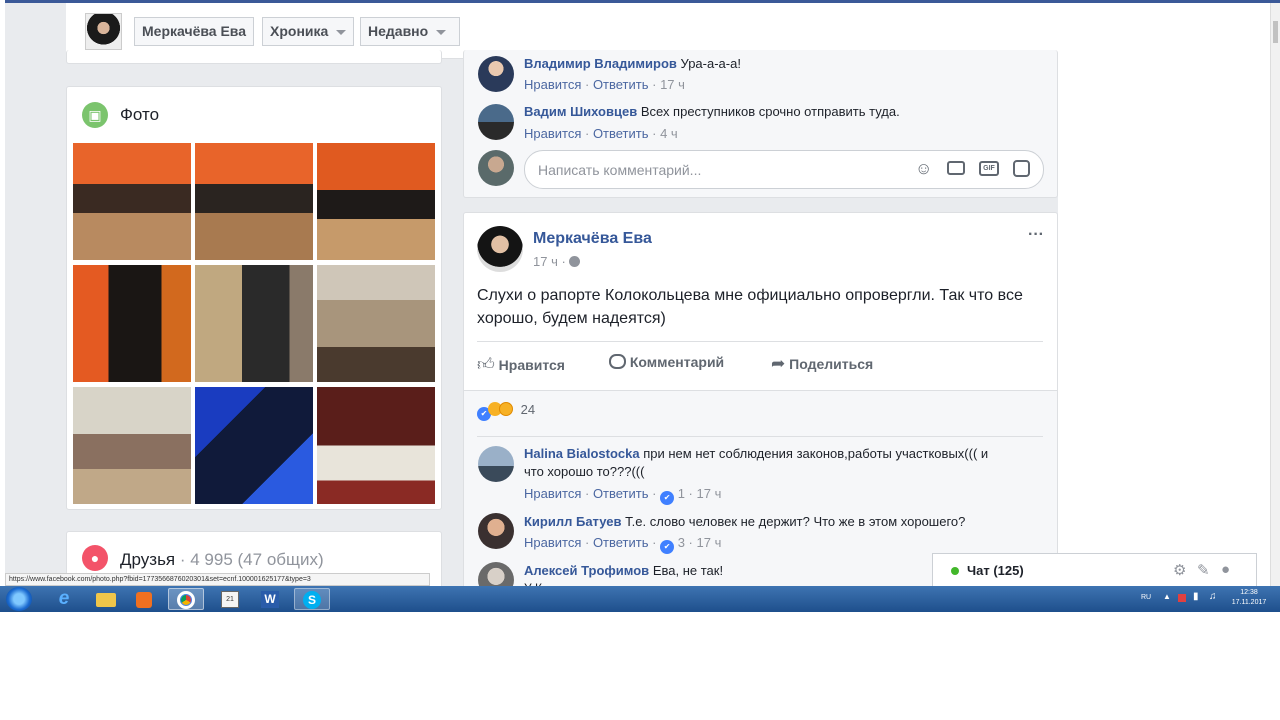 Image resolution: width=1280 pixels, height=720 pixels. What do you see at coordinates (230, 599) in the screenshot?
I see `calendar-icon: 21` at bounding box center [230, 599].